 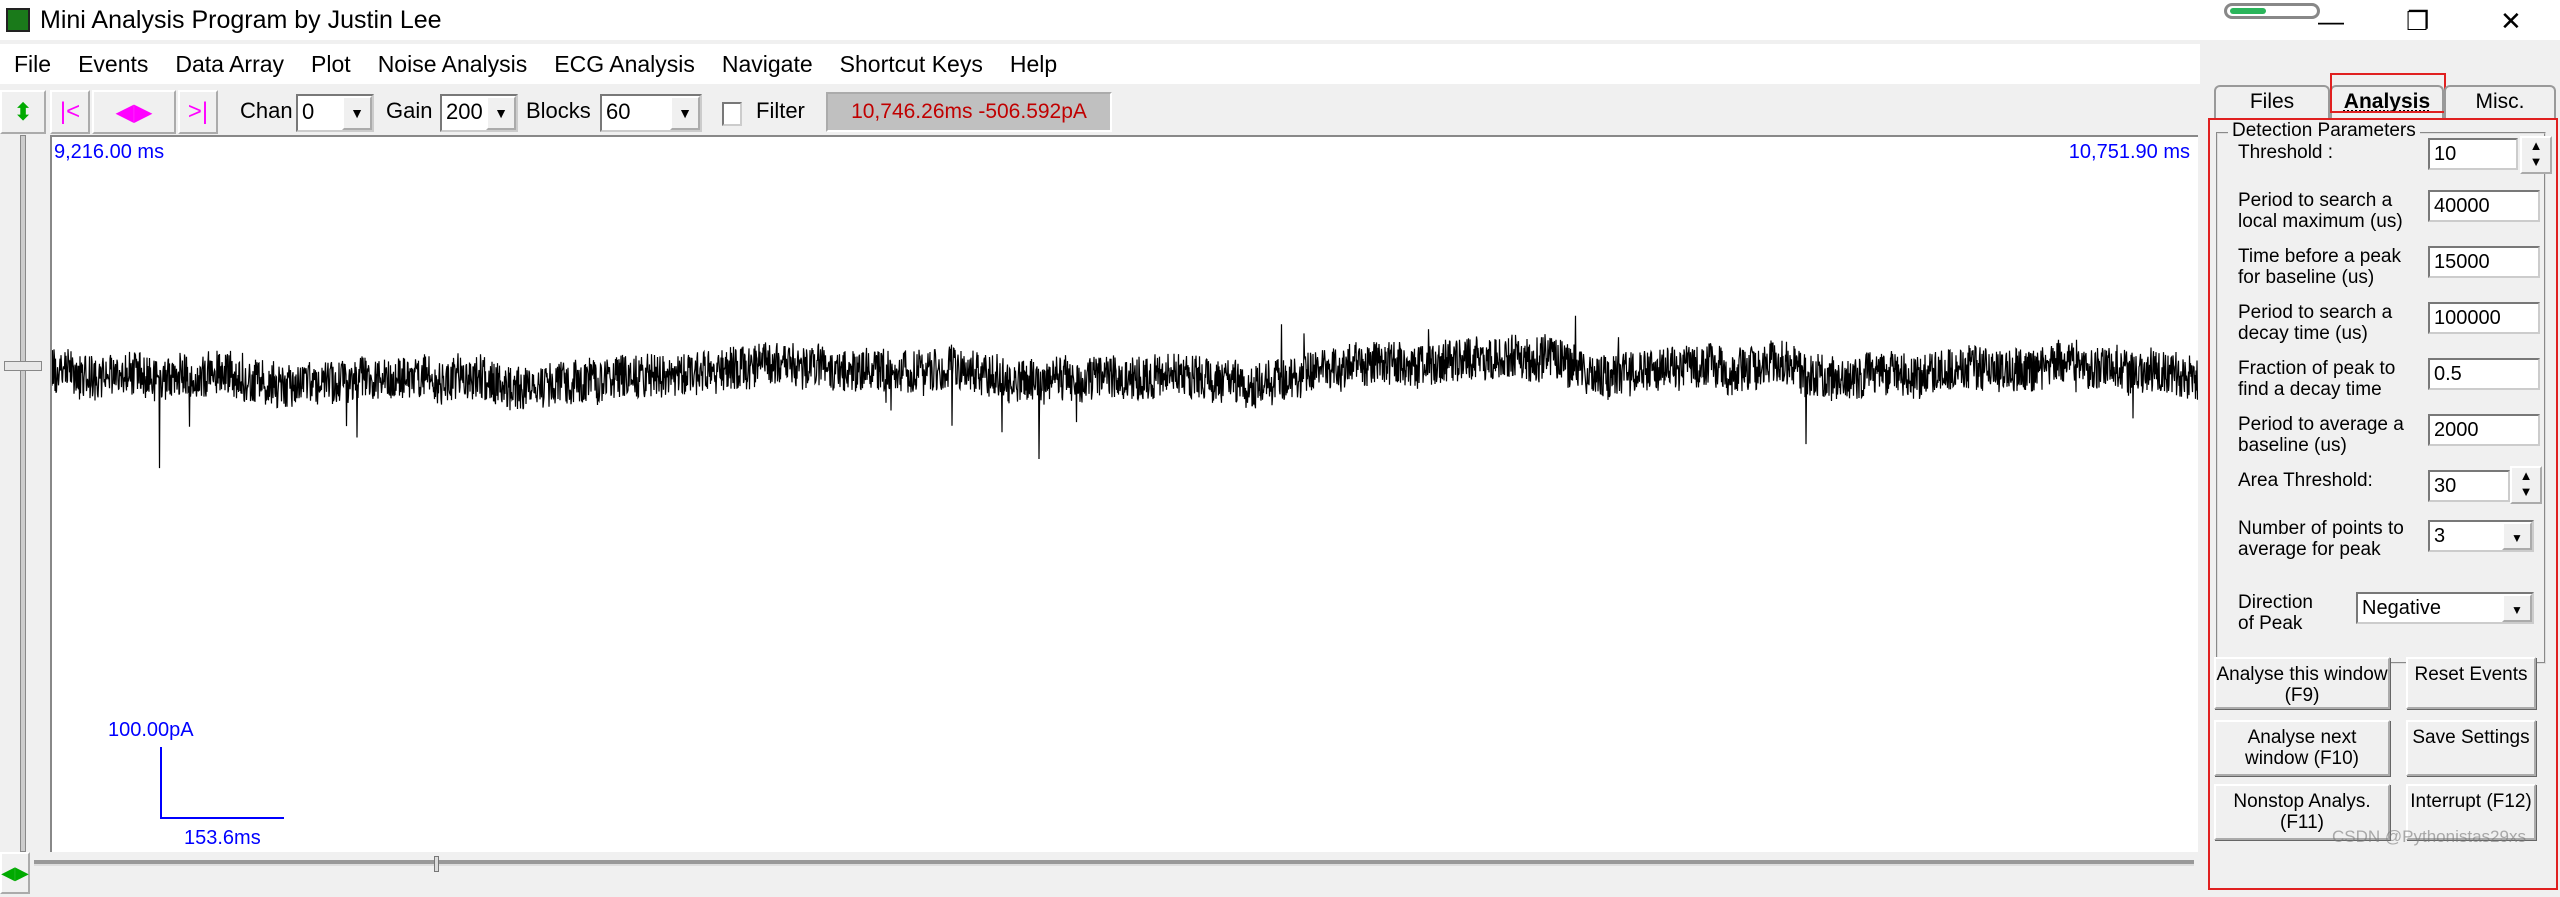 What do you see at coordinates (2275, 613) in the screenshot?
I see `direction-label: Direction of Peak` at bounding box center [2275, 613].